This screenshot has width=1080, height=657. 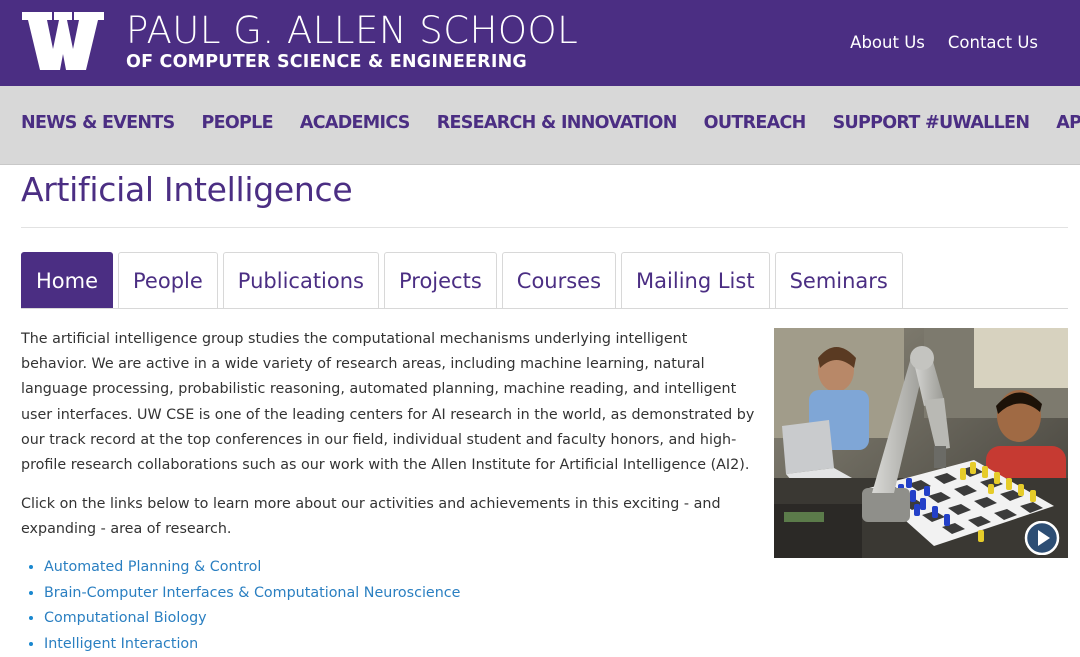 What do you see at coordinates (252, 644) in the screenshot?
I see `list-item: Intelligent Interaction` at bounding box center [252, 644].